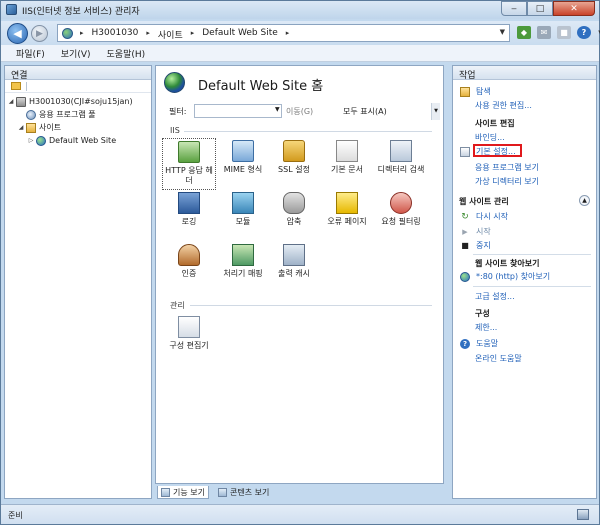 The width and height of the screenshot is (600, 525). Describe the element at coordinates (498, 358) in the screenshot. I see `action-online-help: 온라인 도움말` at that location.